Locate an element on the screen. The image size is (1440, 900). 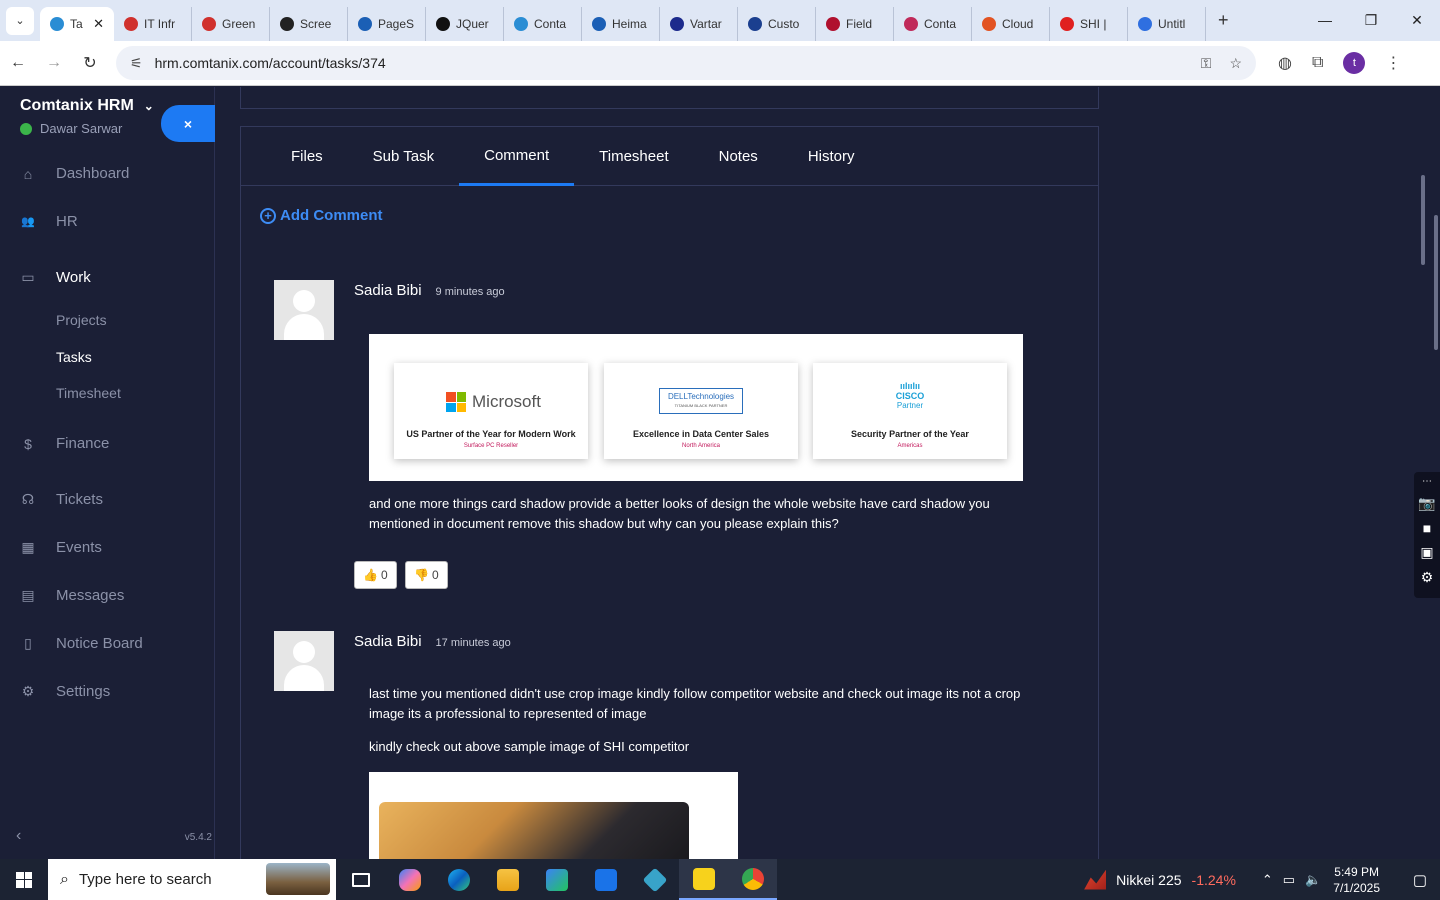
sidebar-subitem-tasks: Tasks is located at coordinates (74, 357).